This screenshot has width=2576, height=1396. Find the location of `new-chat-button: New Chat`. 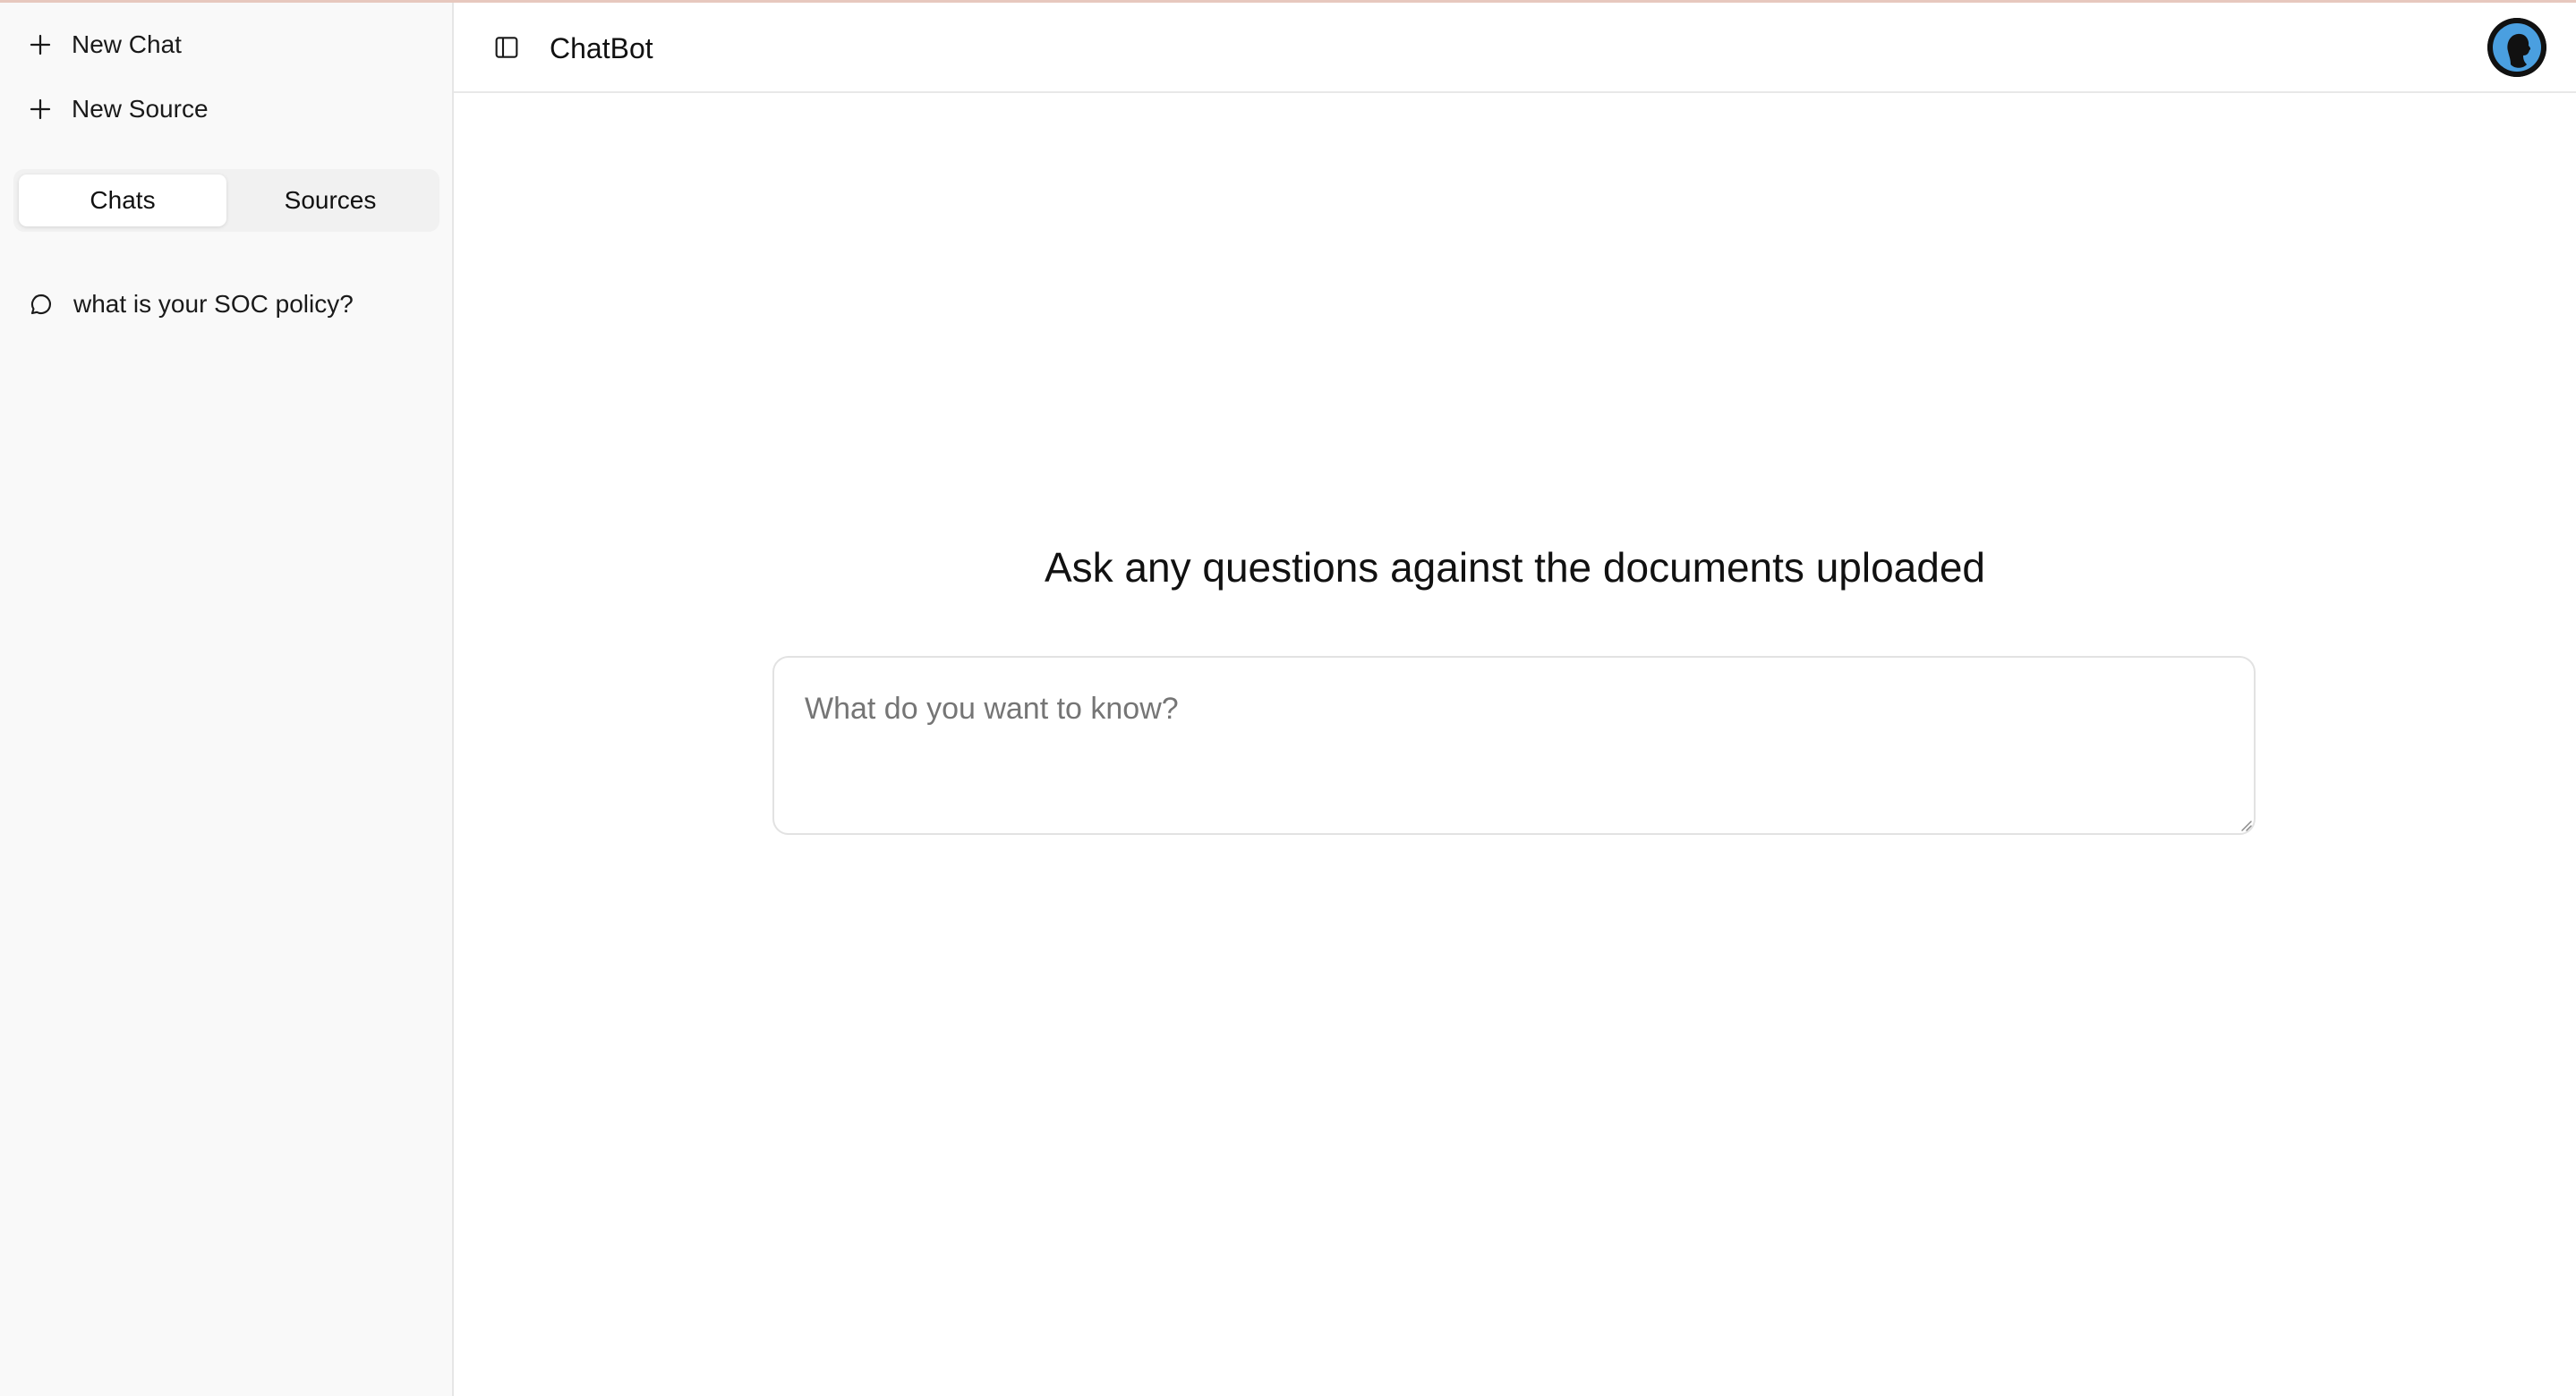

new-chat-button: New Chat is located at coordinates (104, 44).